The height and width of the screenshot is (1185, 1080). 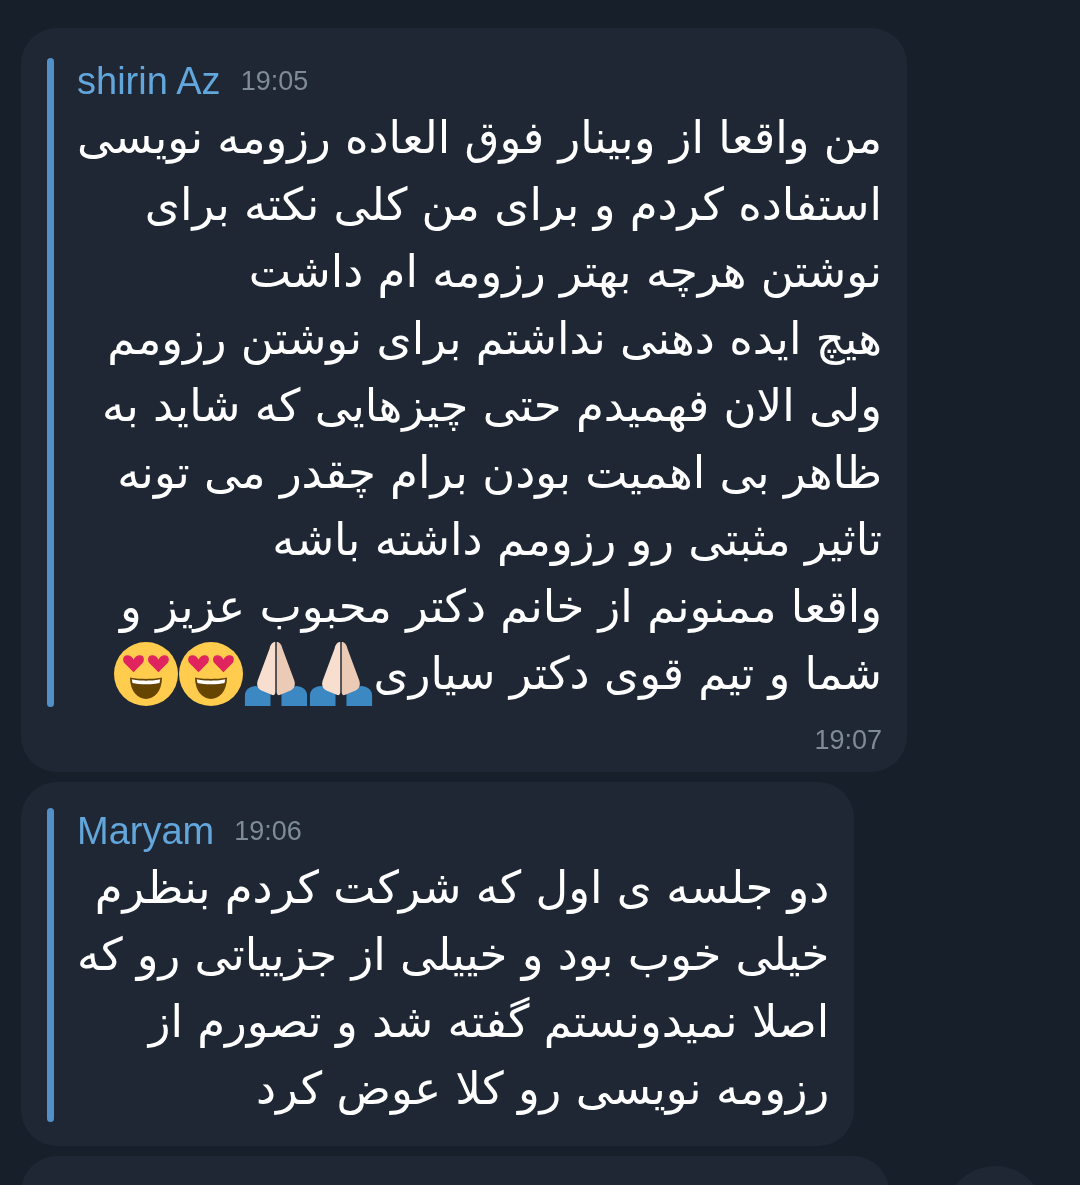 What do you see at coordinates (146, 831) in the screenshot?
I see `sender-name: Maryam` at bounding box center [146, 831].